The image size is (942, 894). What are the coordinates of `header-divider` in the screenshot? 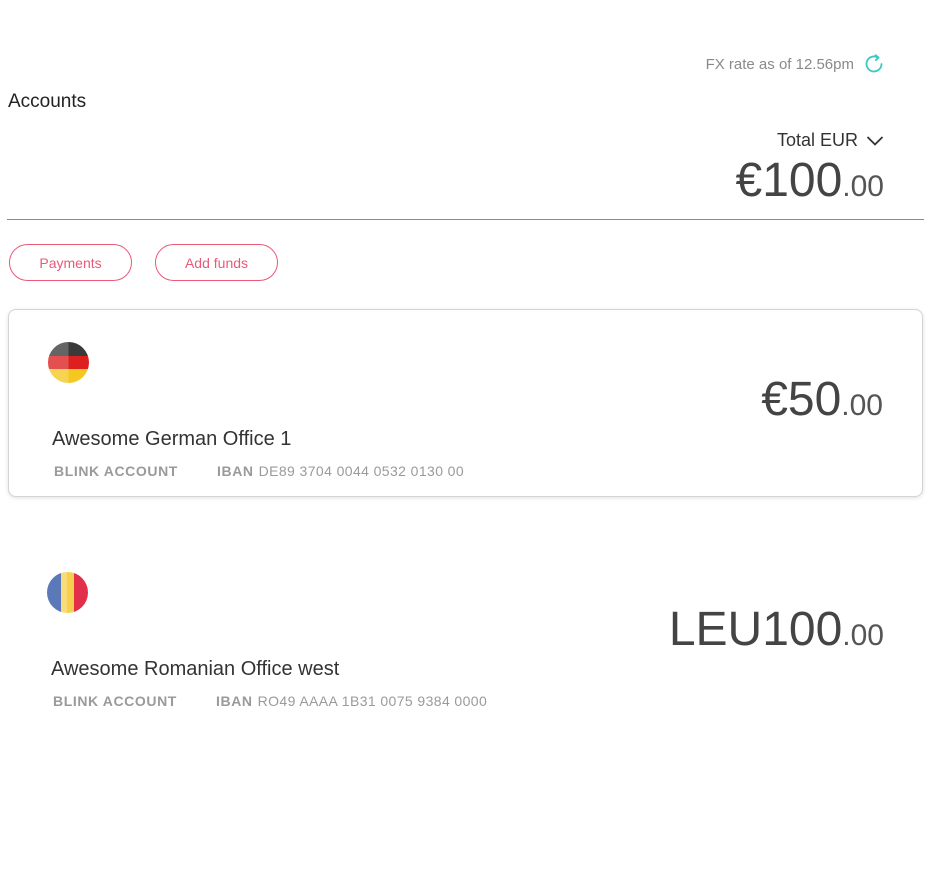 It's located at (465, 219).